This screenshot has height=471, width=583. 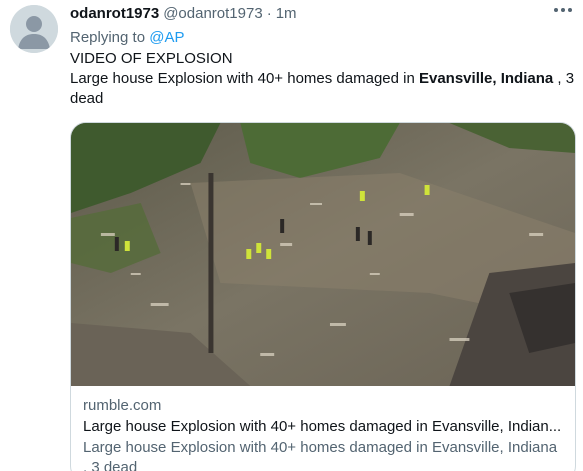 What do you see at coordinates (323, 14) in the screenshot?
I see `tweet-header: odanrot1973 @odanrot1973 · 1m` at bounding box center [323, 14].